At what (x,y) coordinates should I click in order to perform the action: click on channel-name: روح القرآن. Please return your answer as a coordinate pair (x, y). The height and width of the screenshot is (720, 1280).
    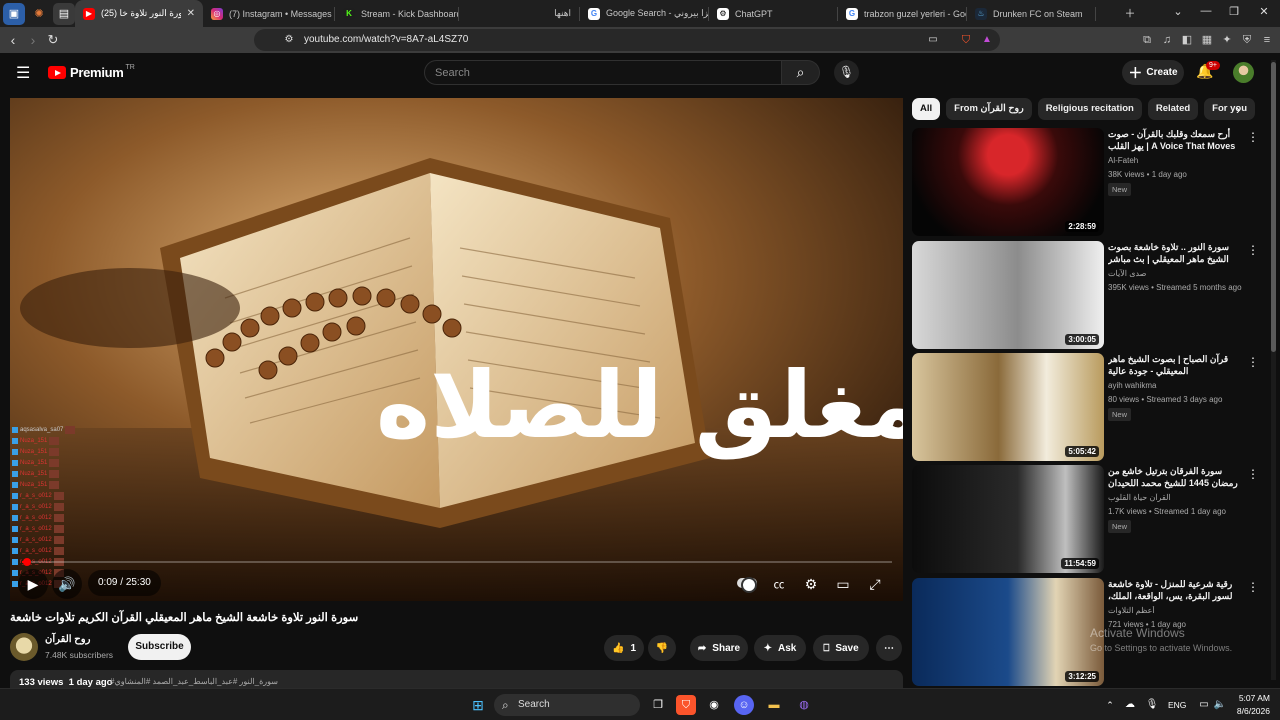
    Looking at the image, I should click on (67, 639).